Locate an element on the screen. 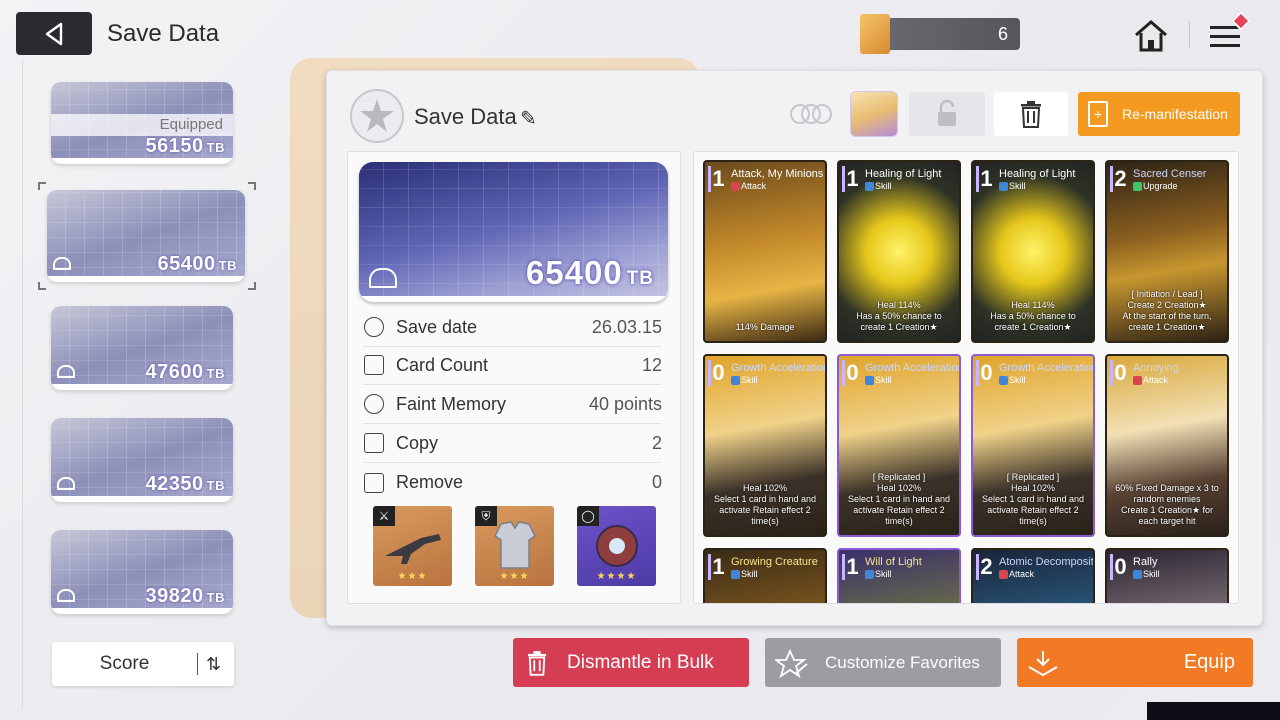  home-button is located at coordinates (1151, 36).